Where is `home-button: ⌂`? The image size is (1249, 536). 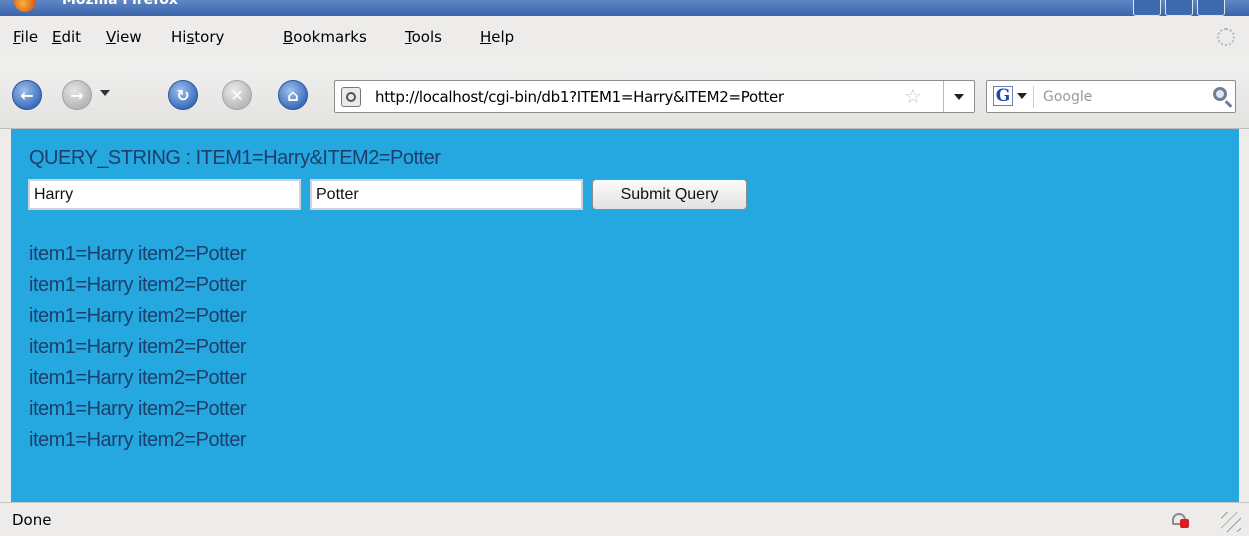 home-button: ⌂ is located at coordinates (293, 95).